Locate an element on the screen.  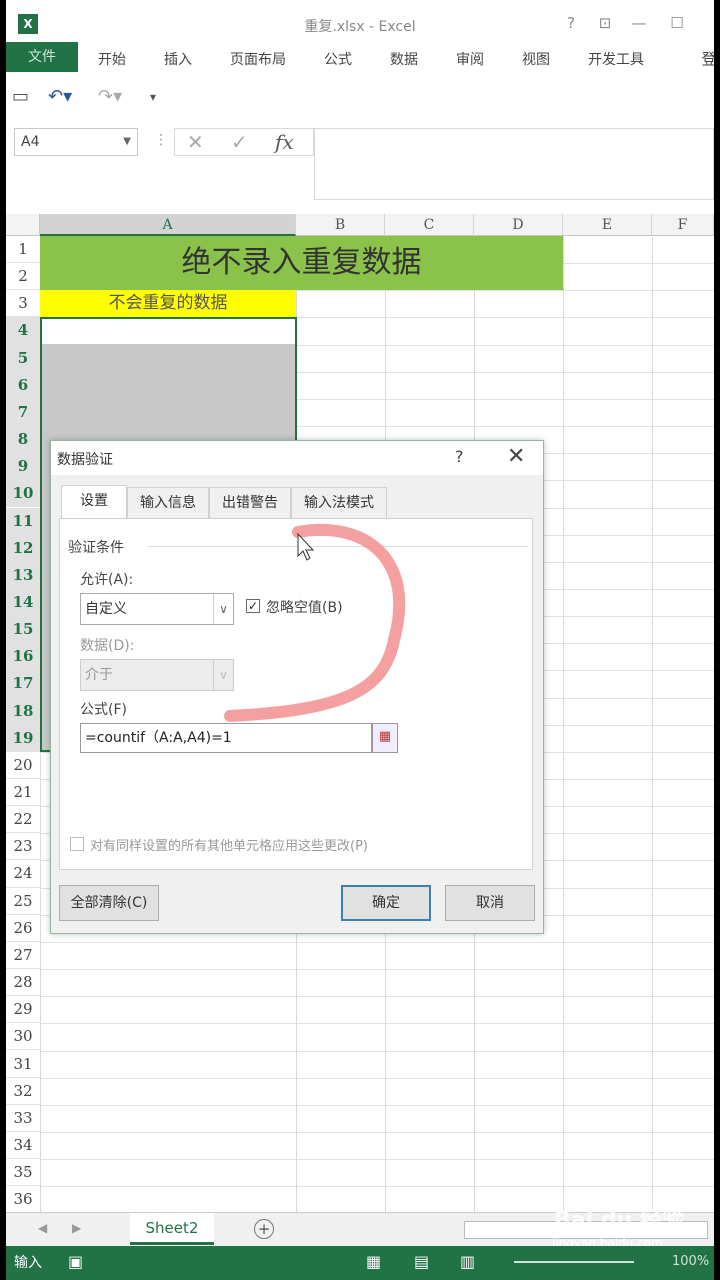
next-sheet-icon: ▶ is located at coordinates (76, 1228).